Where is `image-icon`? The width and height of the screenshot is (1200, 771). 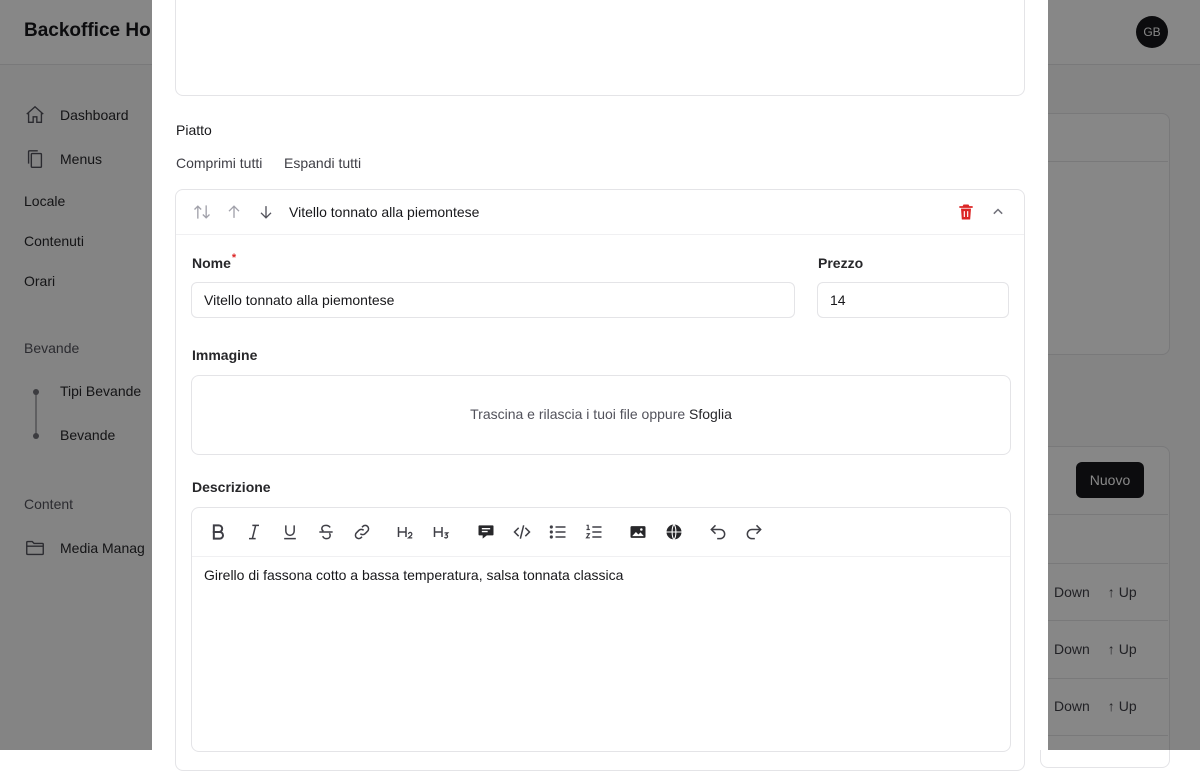 image-icon is located at coordinates (638, 532).